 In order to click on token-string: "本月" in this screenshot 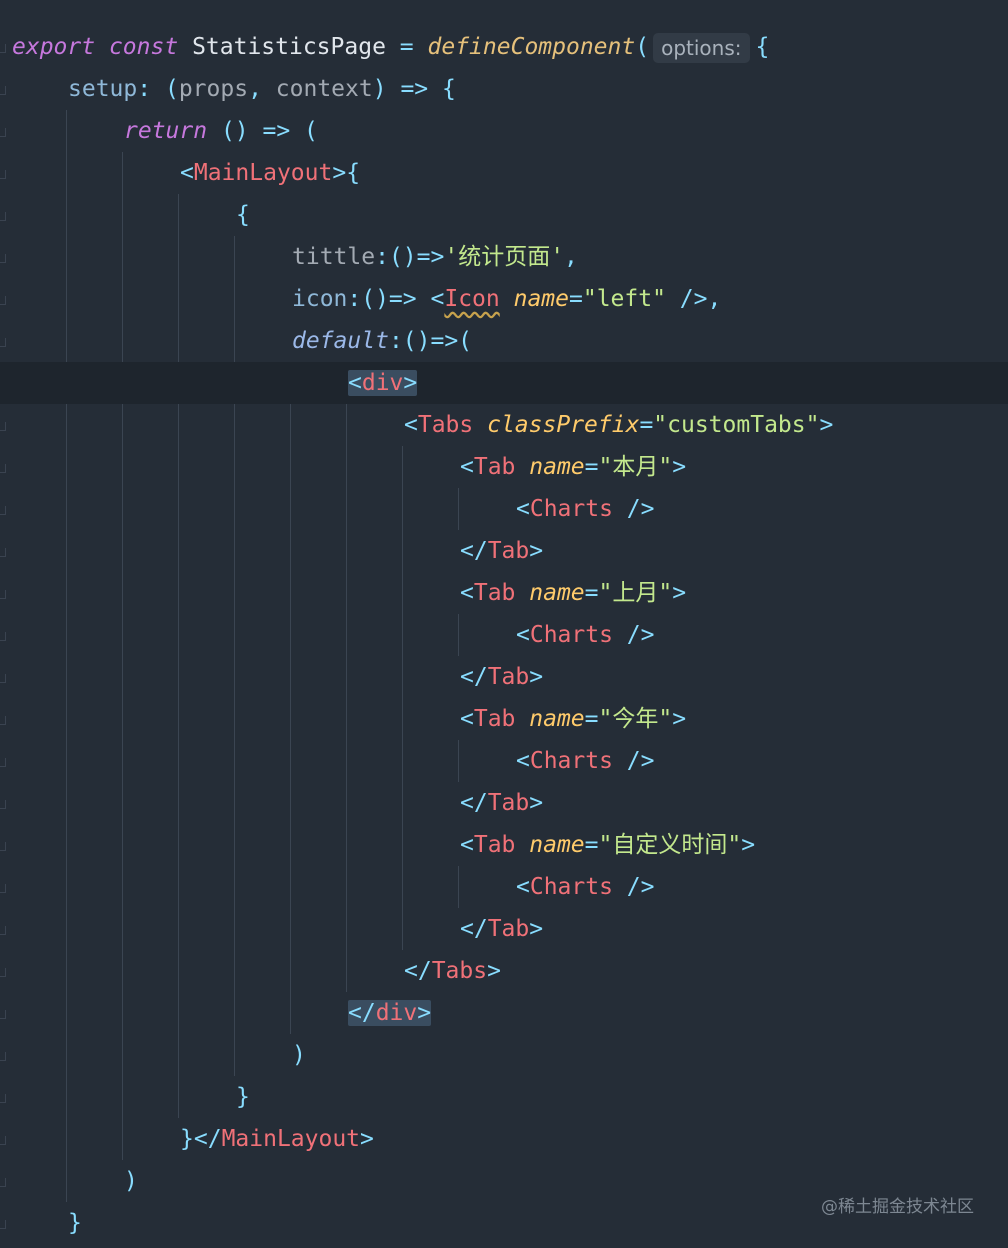, I will do `click(635, 467)`.